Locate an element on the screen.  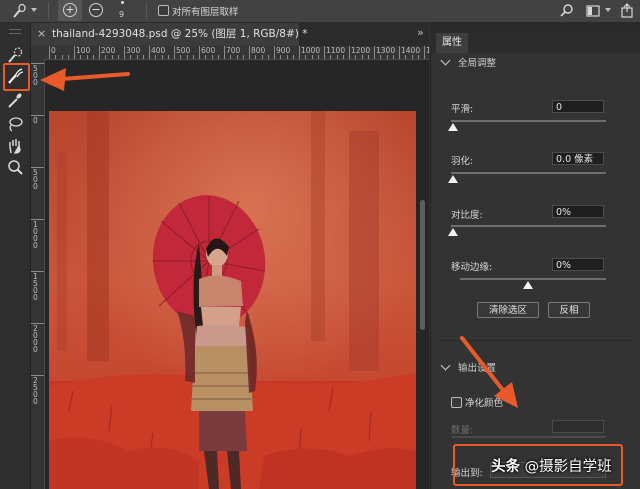
watermark-suffix: @摄影自学班 is located at coordinates (566, 467).